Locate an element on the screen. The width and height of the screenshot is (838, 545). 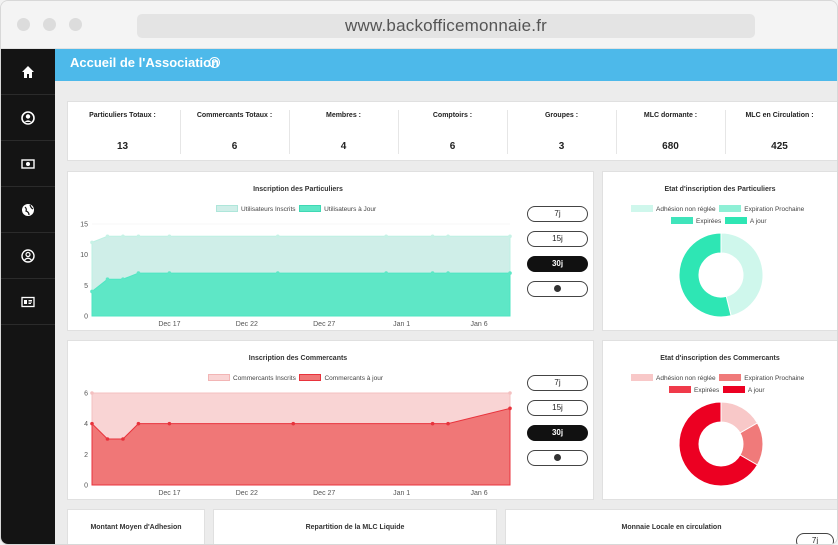
sidebar-item-user is located at coordinates (28, 118).